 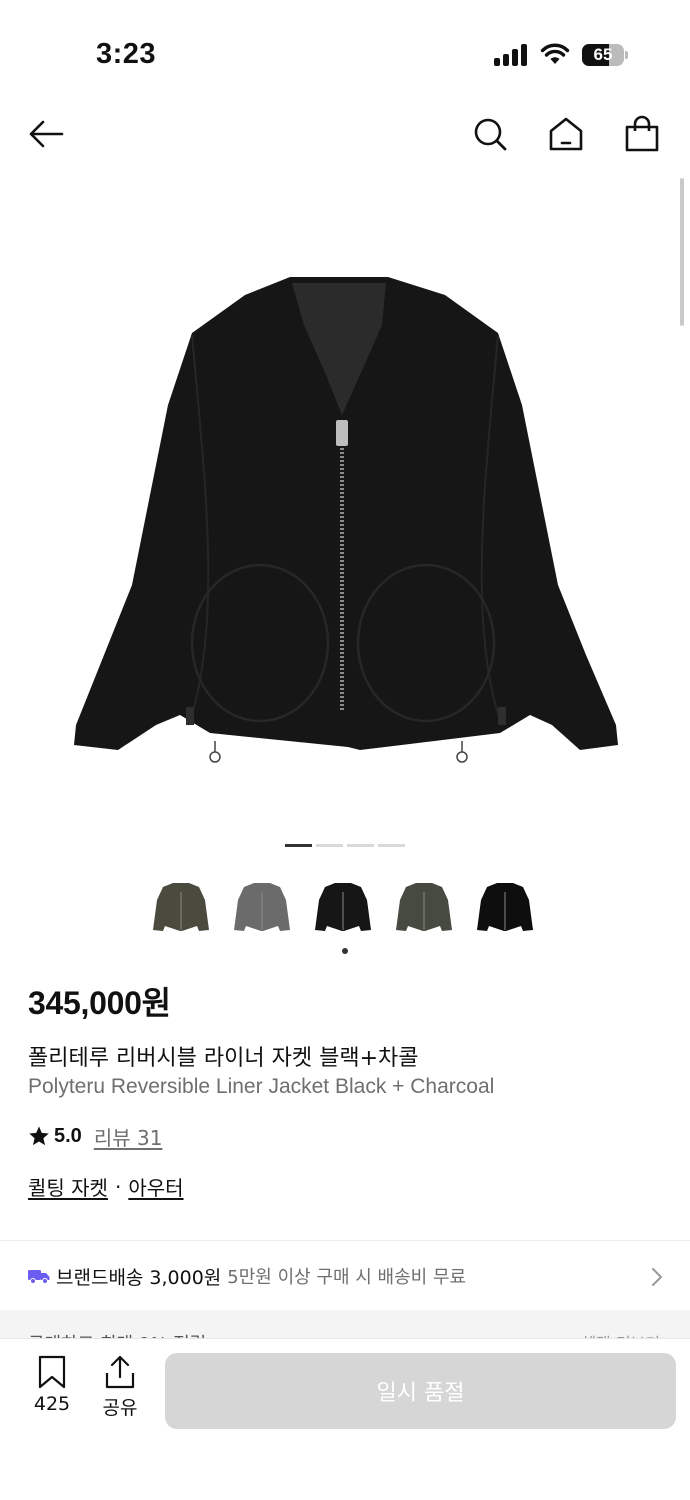 I want to click on home-icon, so click(x=566, y=134).